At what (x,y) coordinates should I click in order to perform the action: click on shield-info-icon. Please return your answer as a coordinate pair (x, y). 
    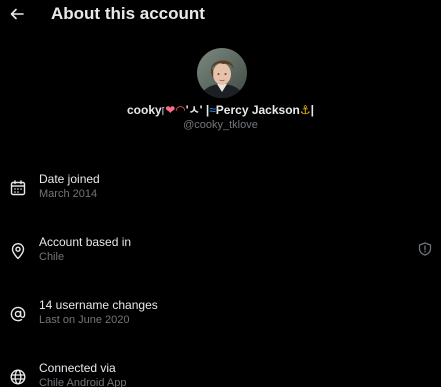
    Looking at the image, I should click on (425, 249).